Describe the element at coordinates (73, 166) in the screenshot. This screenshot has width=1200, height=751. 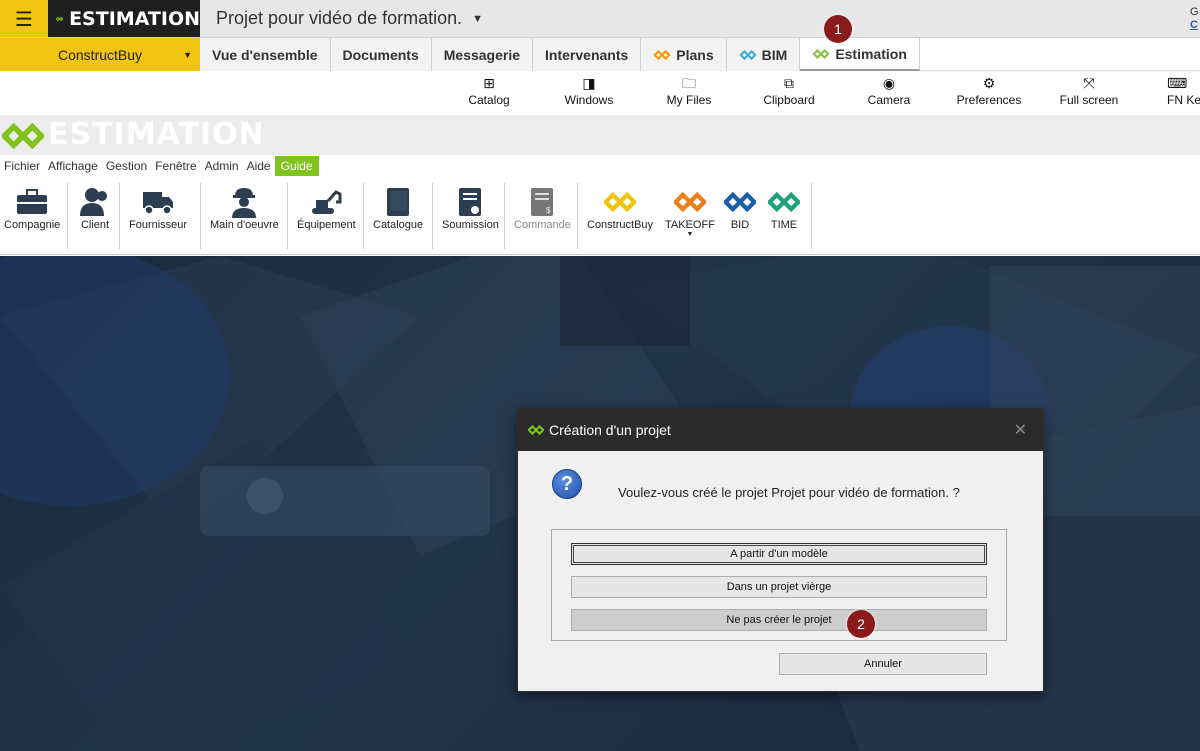
I see `menu-affichage: Affichage` at that location.